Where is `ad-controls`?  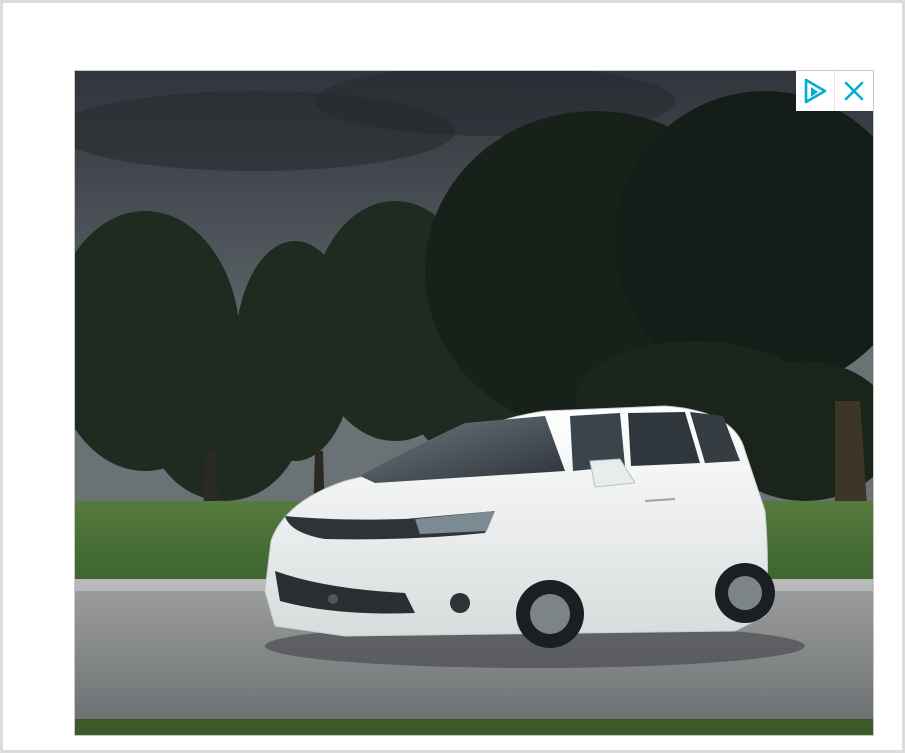
ad-controls is located at coordinates (834, 91).